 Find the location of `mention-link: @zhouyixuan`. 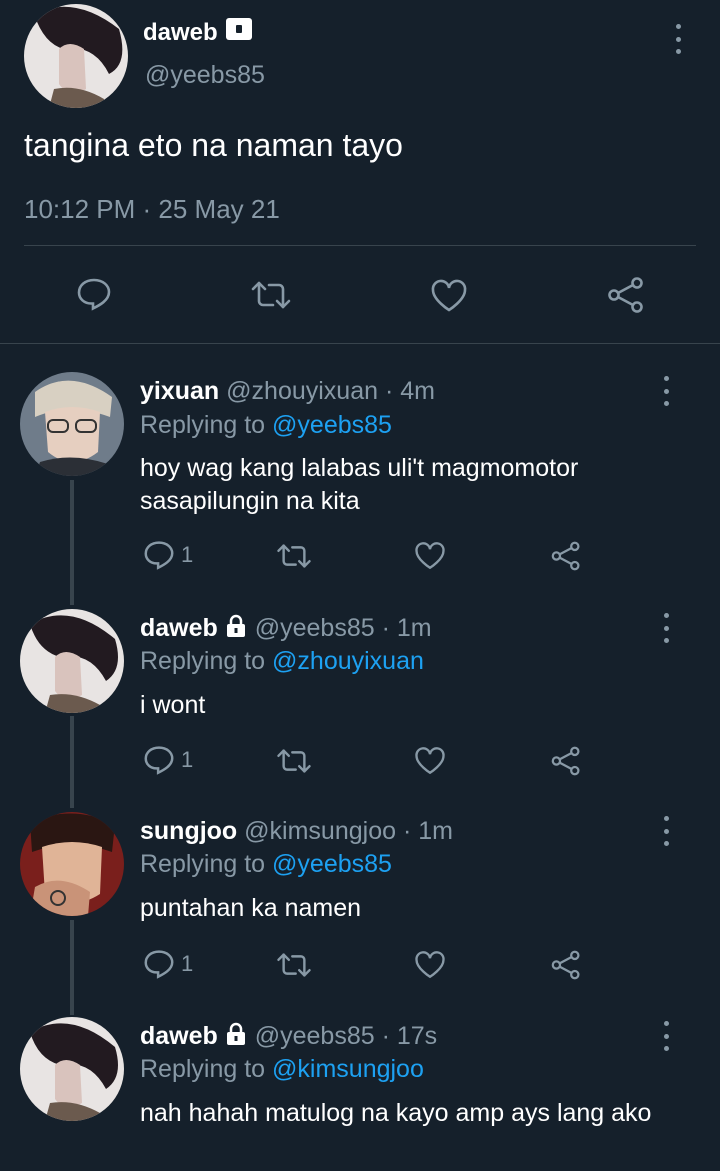

mention-link: @zhouyixuan is located at coordinates (348, 661).